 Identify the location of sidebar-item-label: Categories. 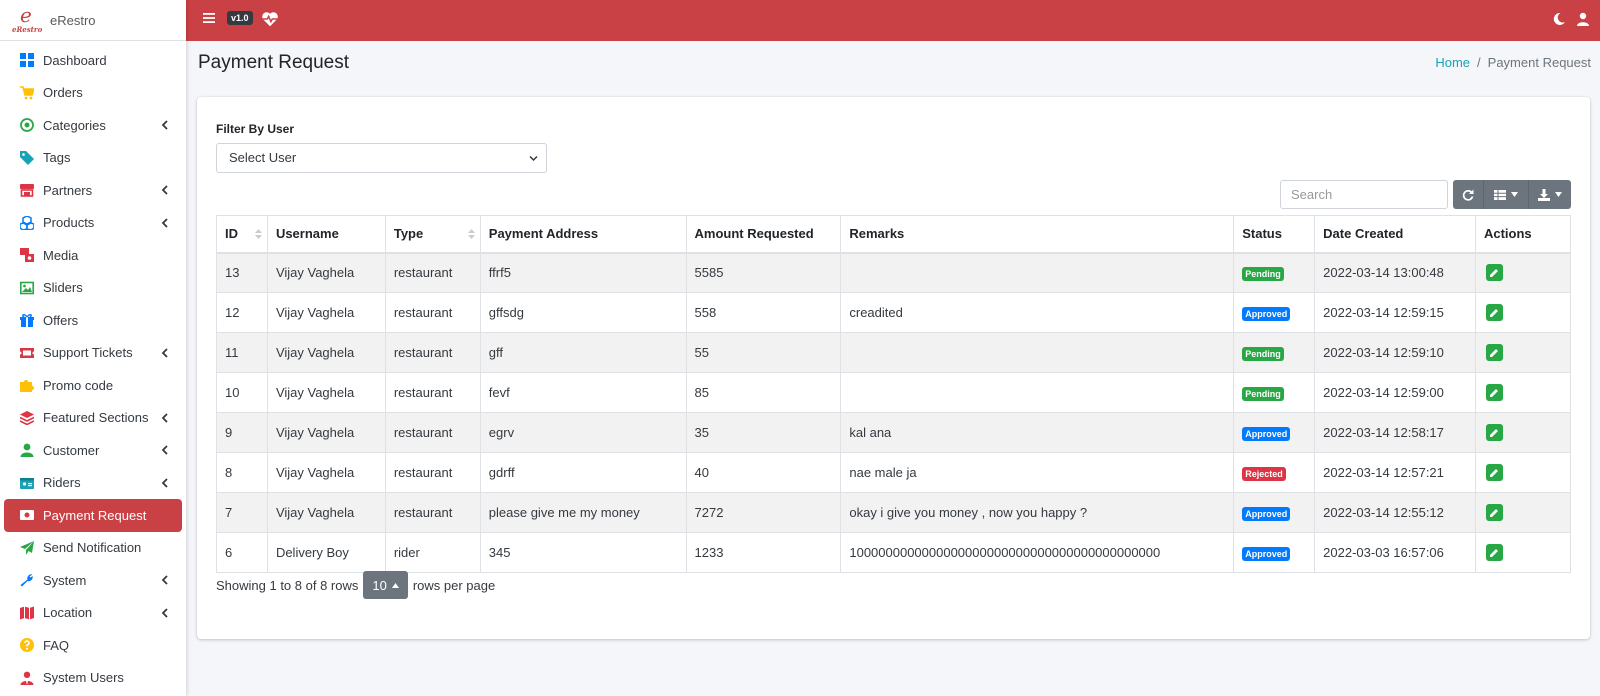
(74, 125).